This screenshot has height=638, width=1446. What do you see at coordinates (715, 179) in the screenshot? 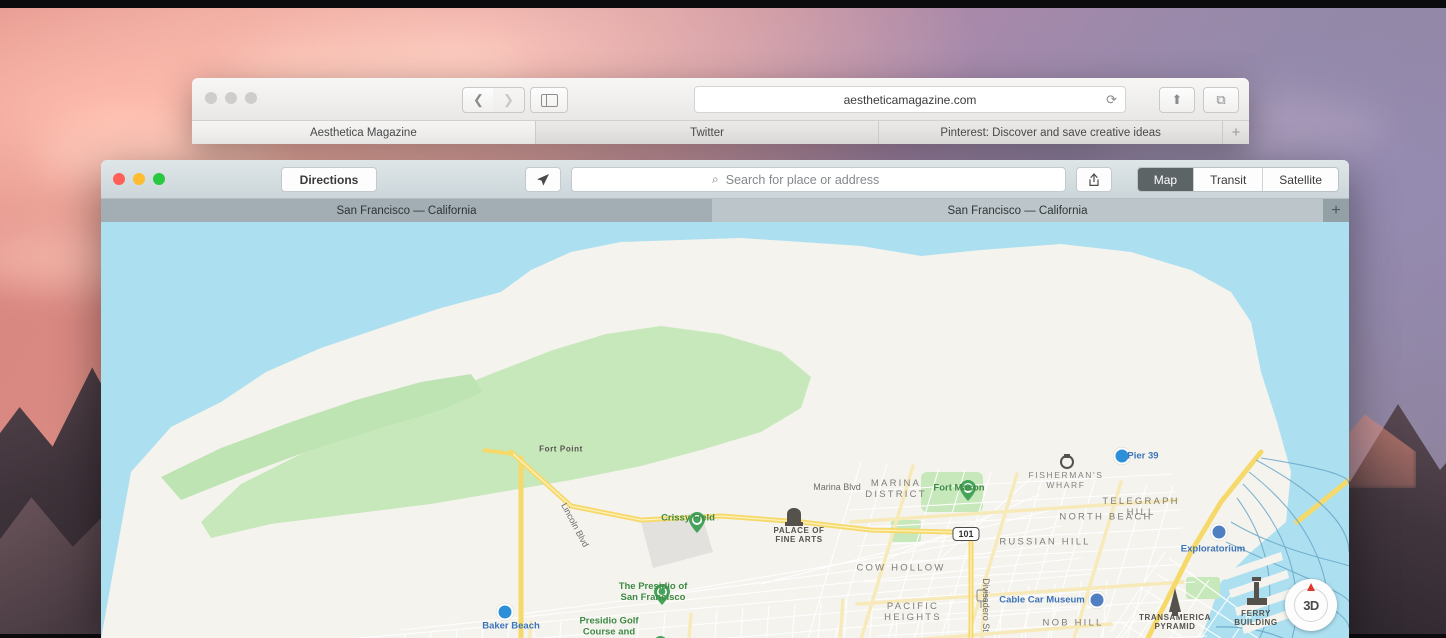
I see `search-icon: ⌕` at bounding box center [715, 179].